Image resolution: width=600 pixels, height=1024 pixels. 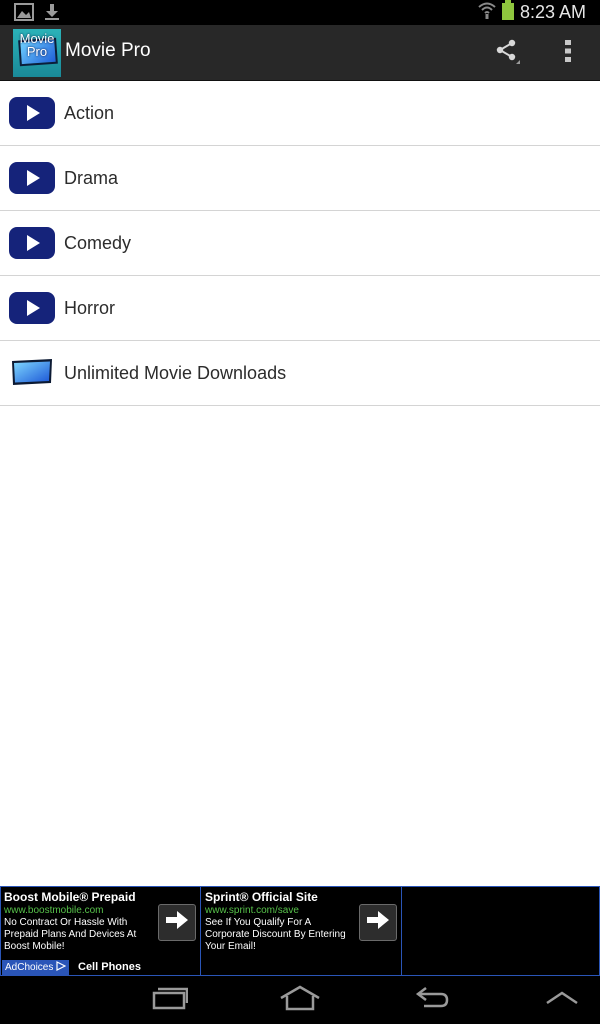 I want to click on ad-url: www.boostmobile.com, so click(x=53, y=910).